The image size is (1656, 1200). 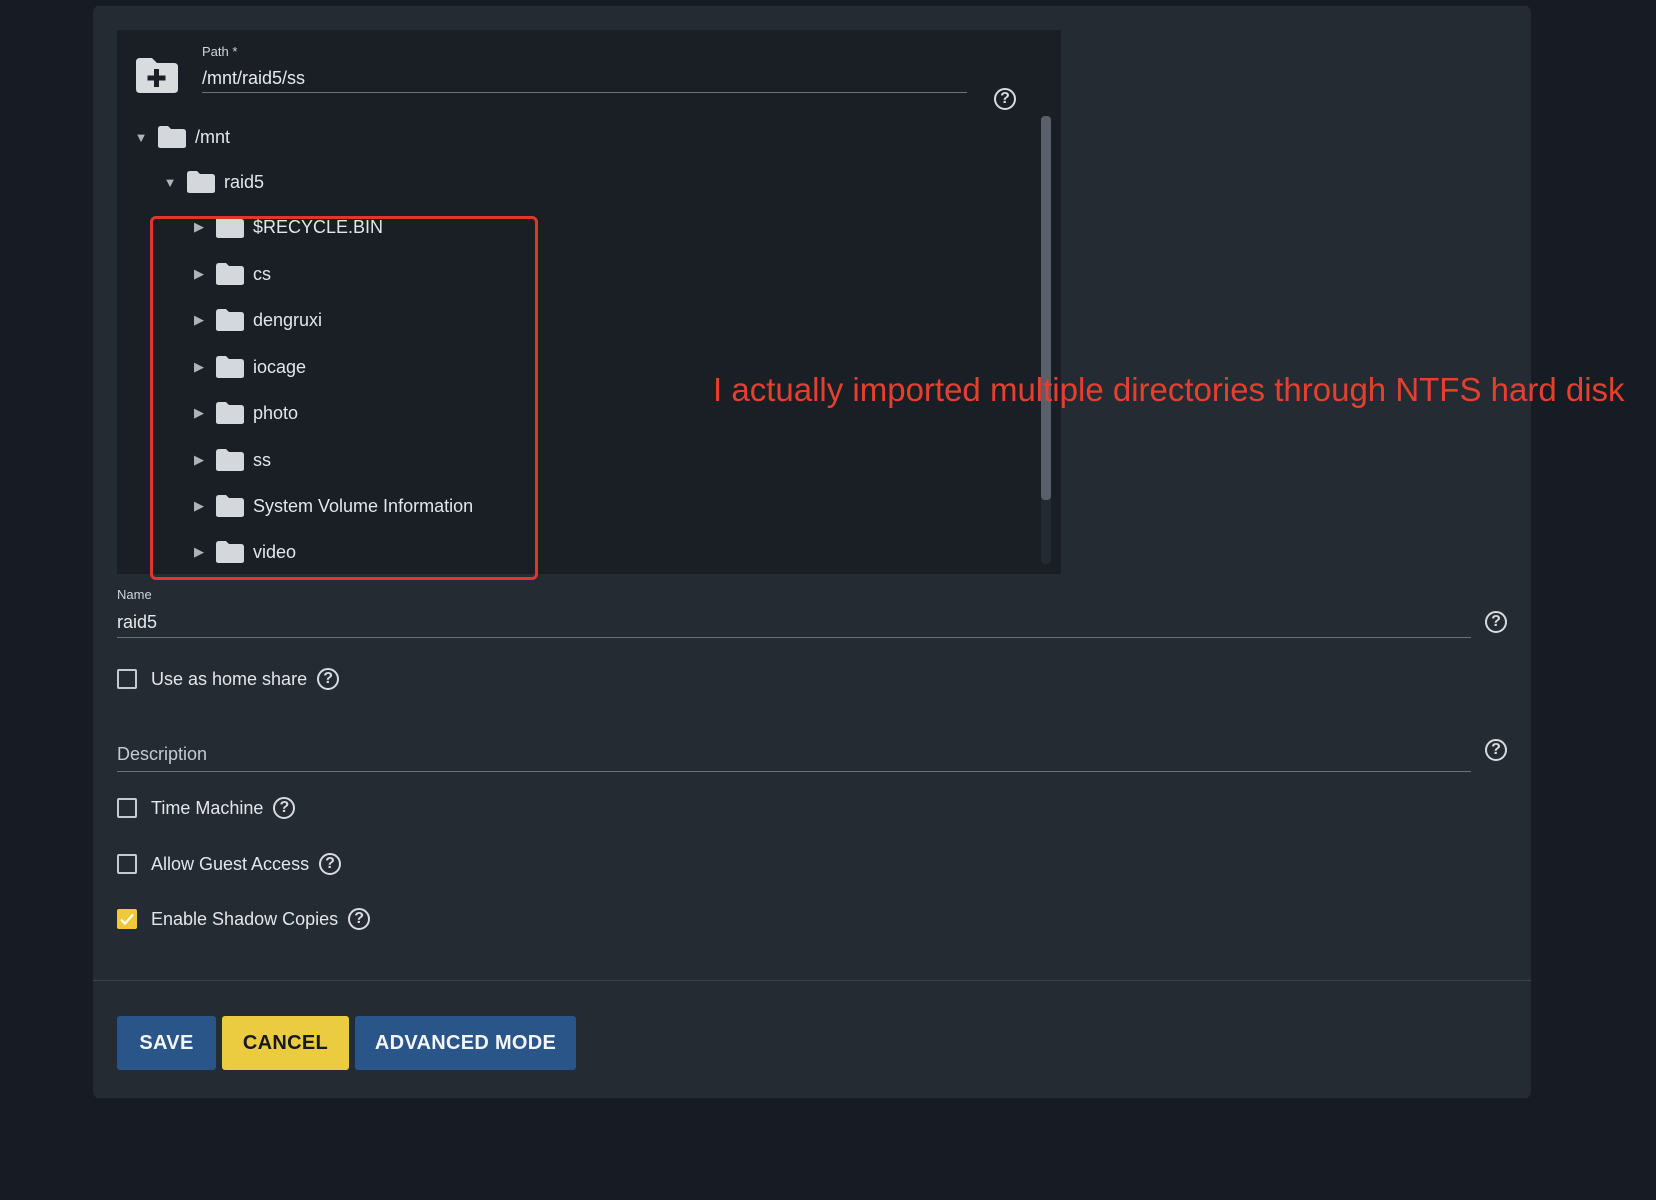 I want to click on tree-node-ss: ▶ ss, so click(x=231, y=460).